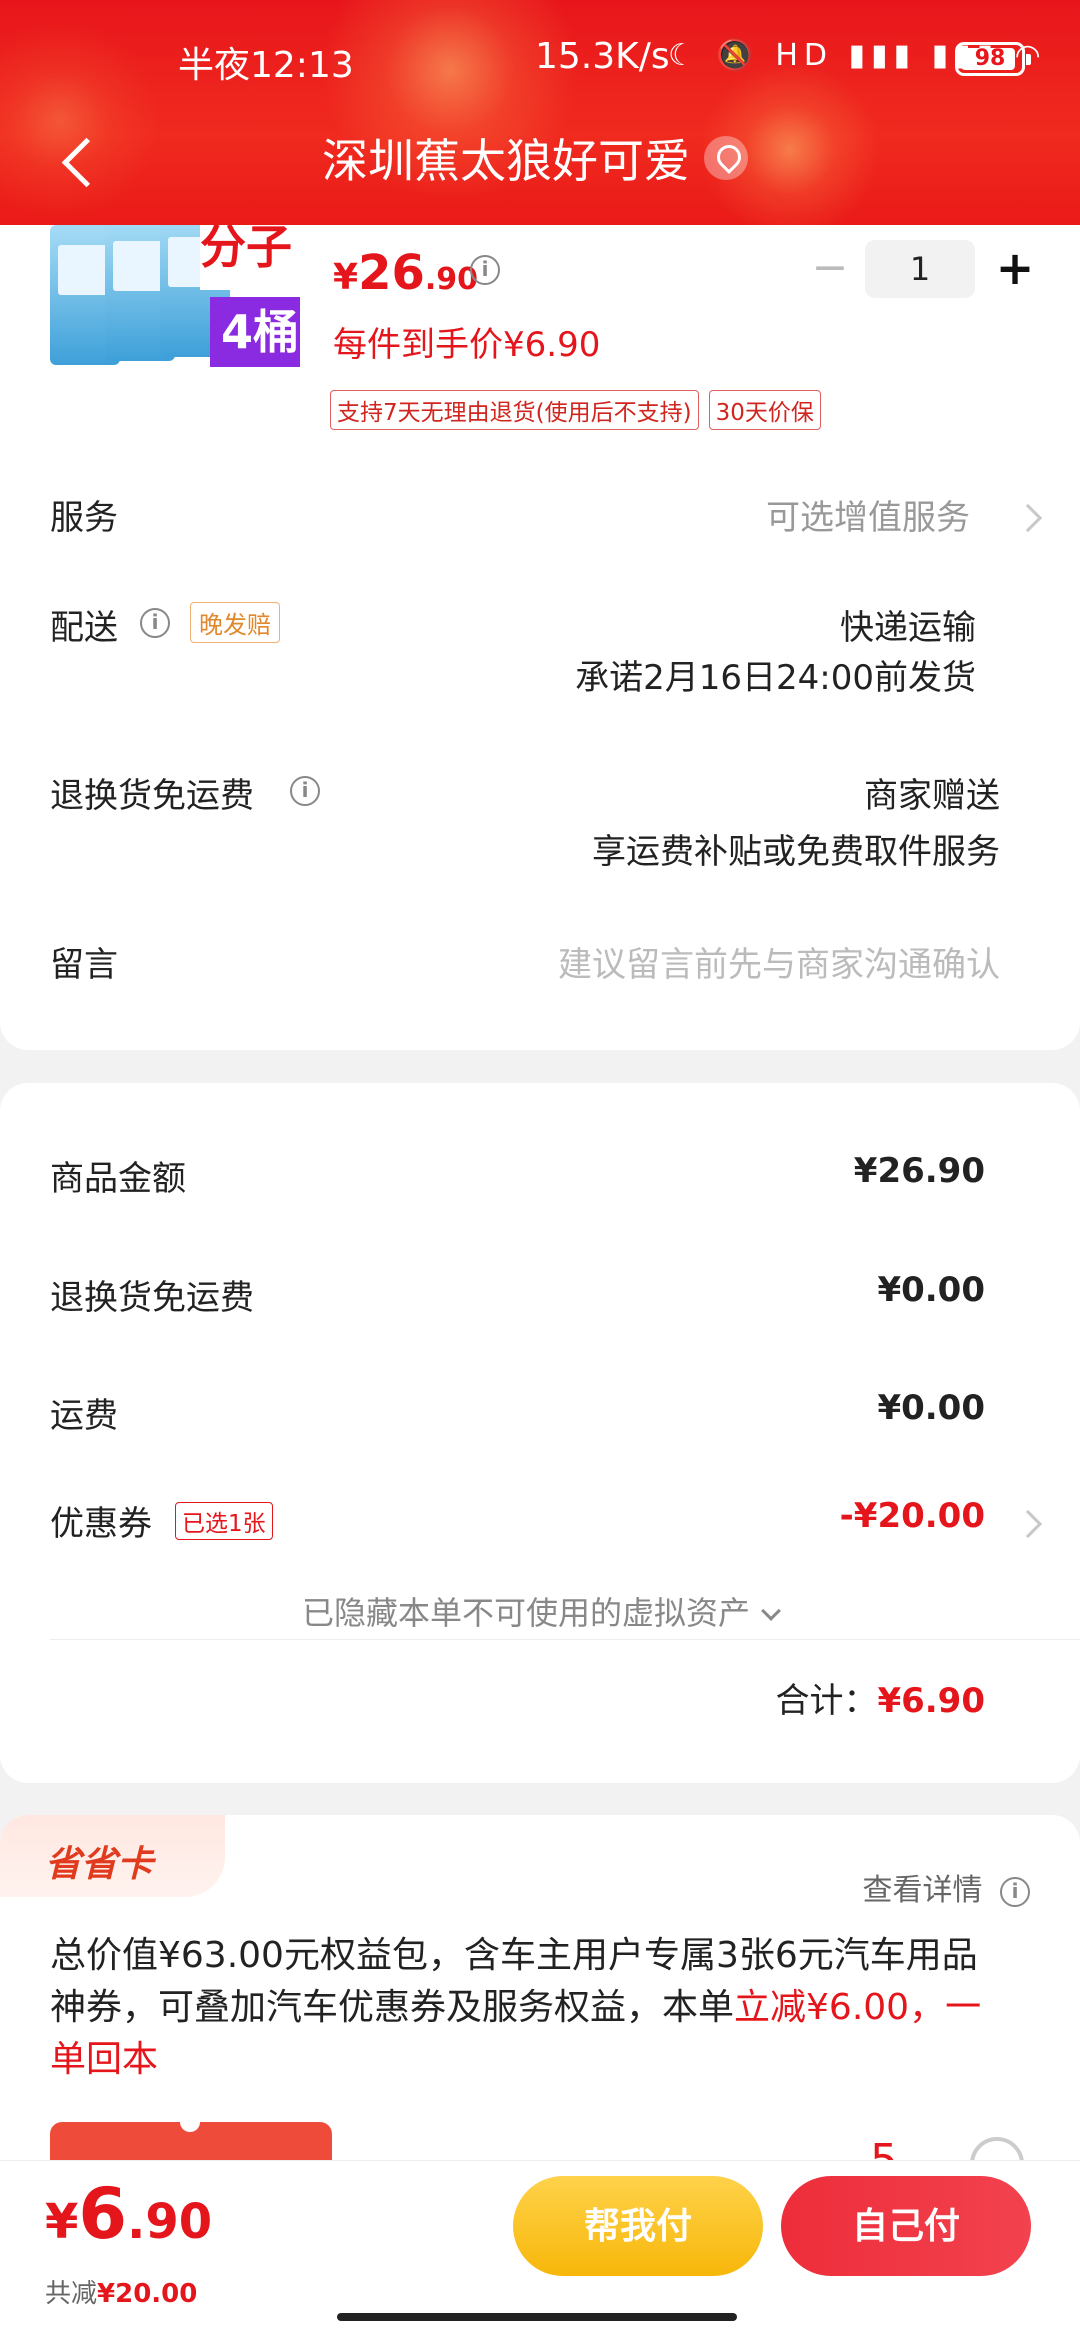 The height and width of the screenshot is (2340, 1080). I want to click on chevron-down-icon, so click(771, 1611).